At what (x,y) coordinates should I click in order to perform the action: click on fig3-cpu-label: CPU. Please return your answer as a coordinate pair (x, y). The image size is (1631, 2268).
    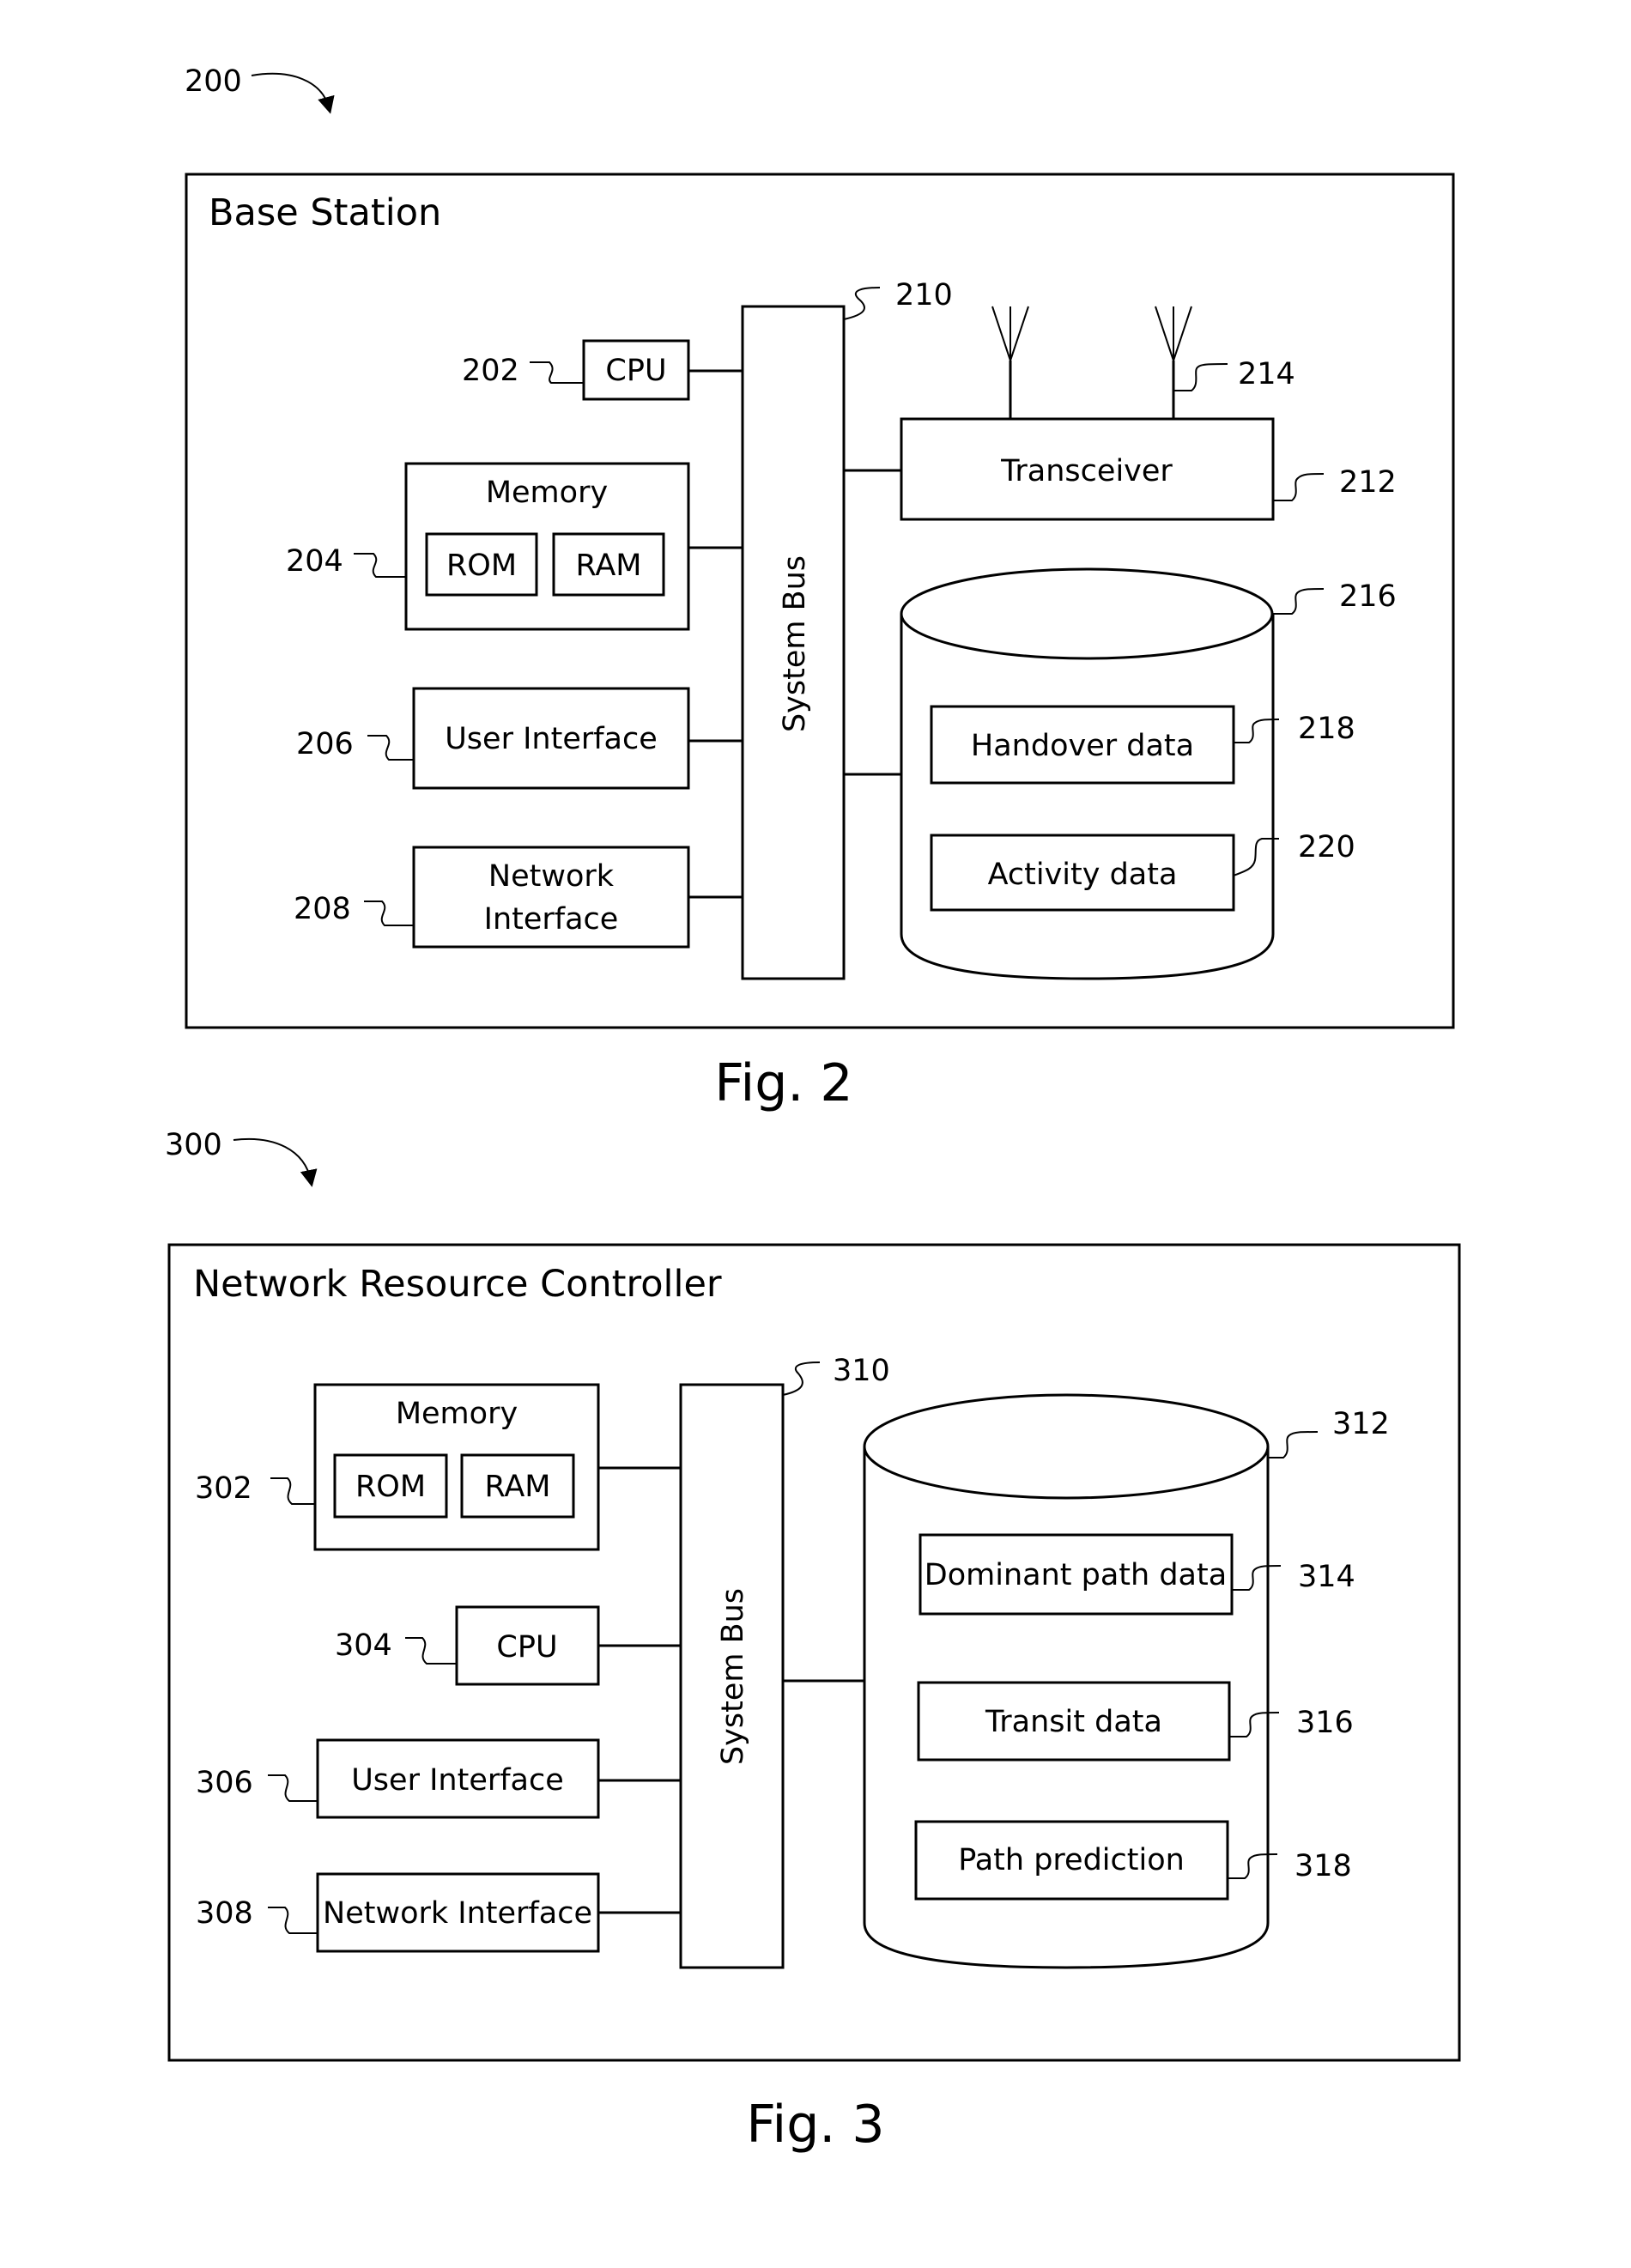
    Looking at the image, I should click on (526, 1647).